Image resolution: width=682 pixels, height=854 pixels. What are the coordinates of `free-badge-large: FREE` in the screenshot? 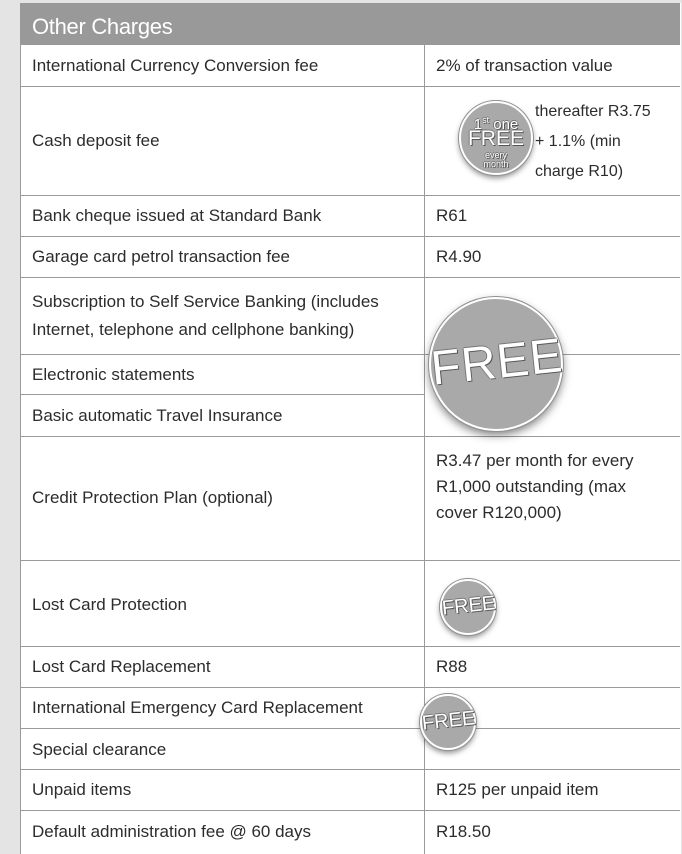 It's located at (497, 364).